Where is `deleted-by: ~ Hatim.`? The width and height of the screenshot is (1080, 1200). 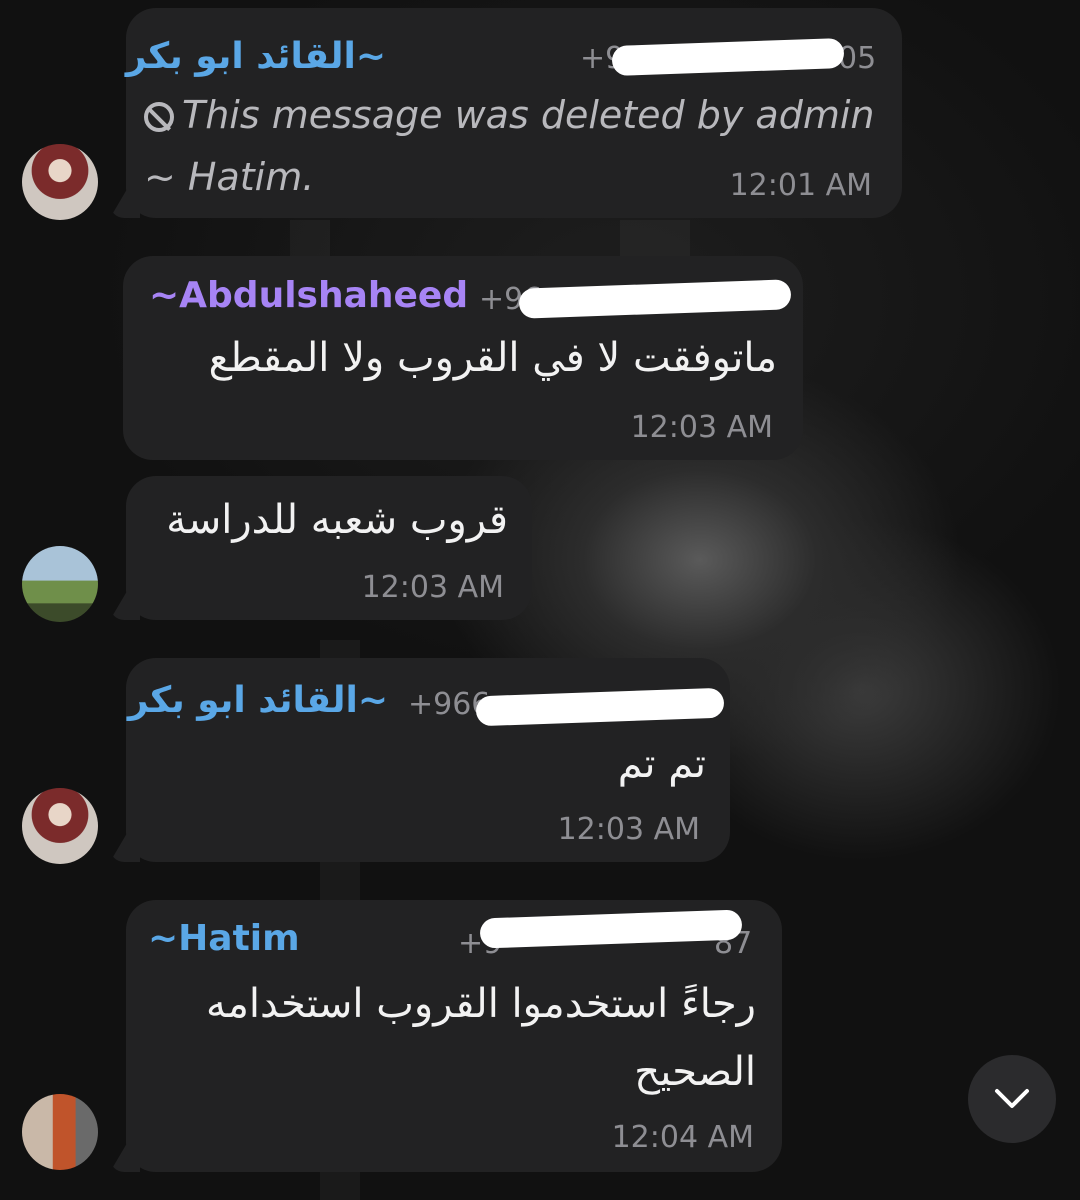
deleted-by: ~ Hatim. is located at coordinates (229, 177).